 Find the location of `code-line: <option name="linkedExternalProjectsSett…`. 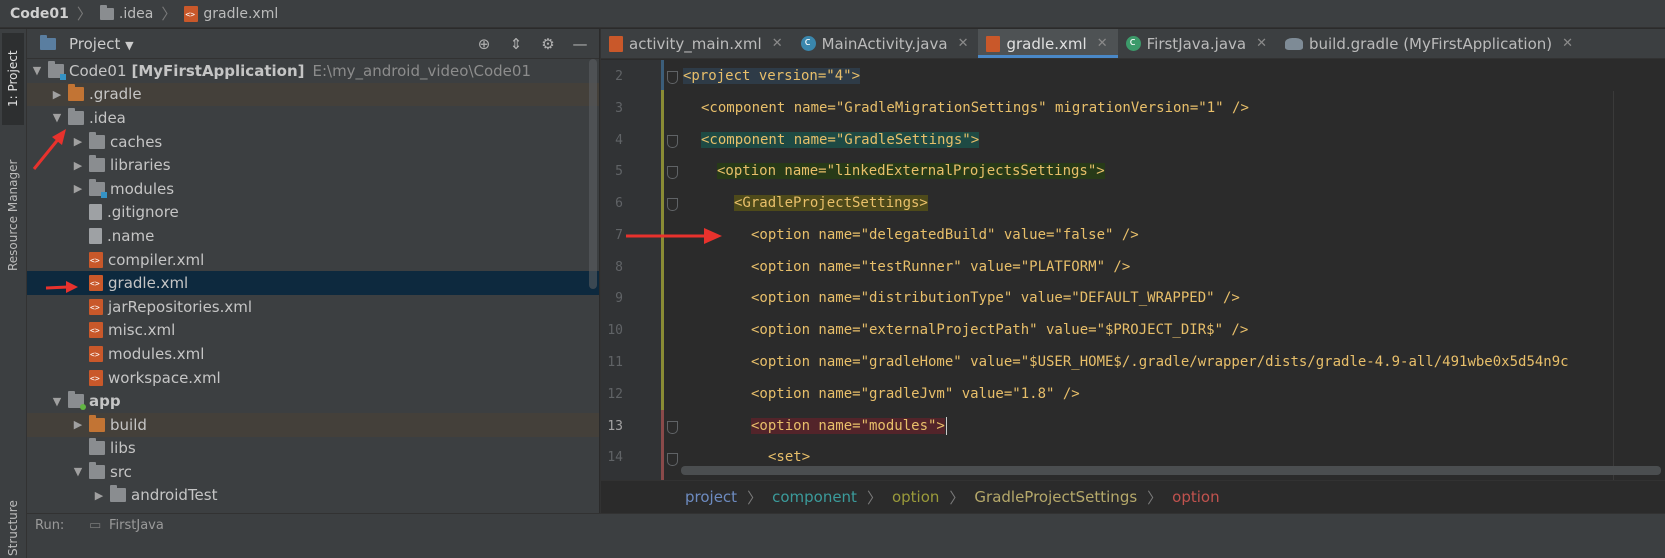

code-line: <option name="linkedExternalProjectsSett… is located at coordinates (911, 171).